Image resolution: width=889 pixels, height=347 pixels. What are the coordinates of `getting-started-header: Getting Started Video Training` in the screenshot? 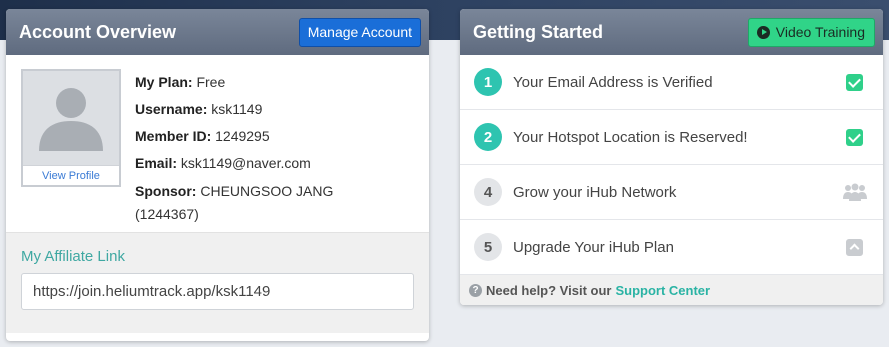 It's located at (671, 32).